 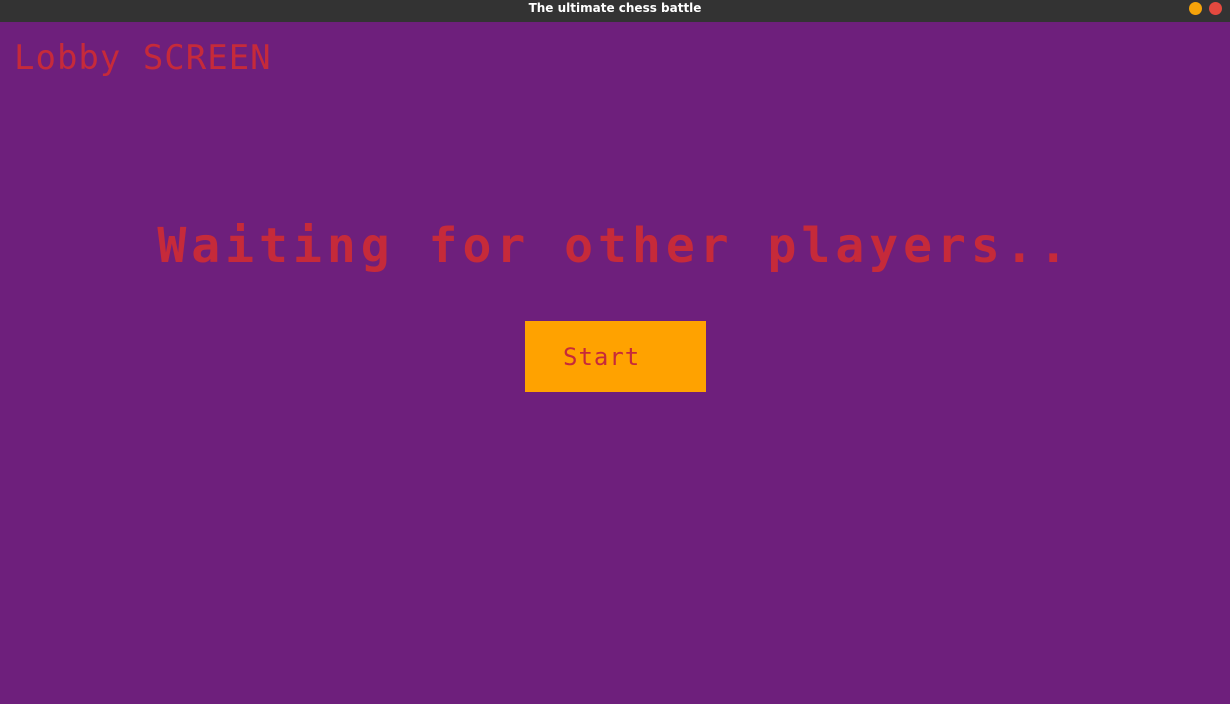 I want to click on close-button, so click(x=1215, y=8).